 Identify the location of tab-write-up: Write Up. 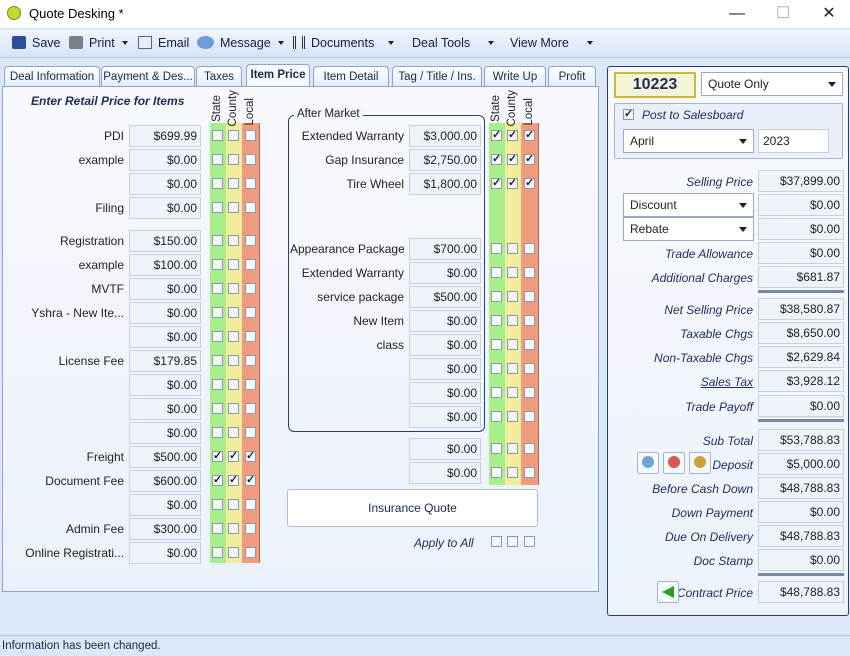
(515, 77).